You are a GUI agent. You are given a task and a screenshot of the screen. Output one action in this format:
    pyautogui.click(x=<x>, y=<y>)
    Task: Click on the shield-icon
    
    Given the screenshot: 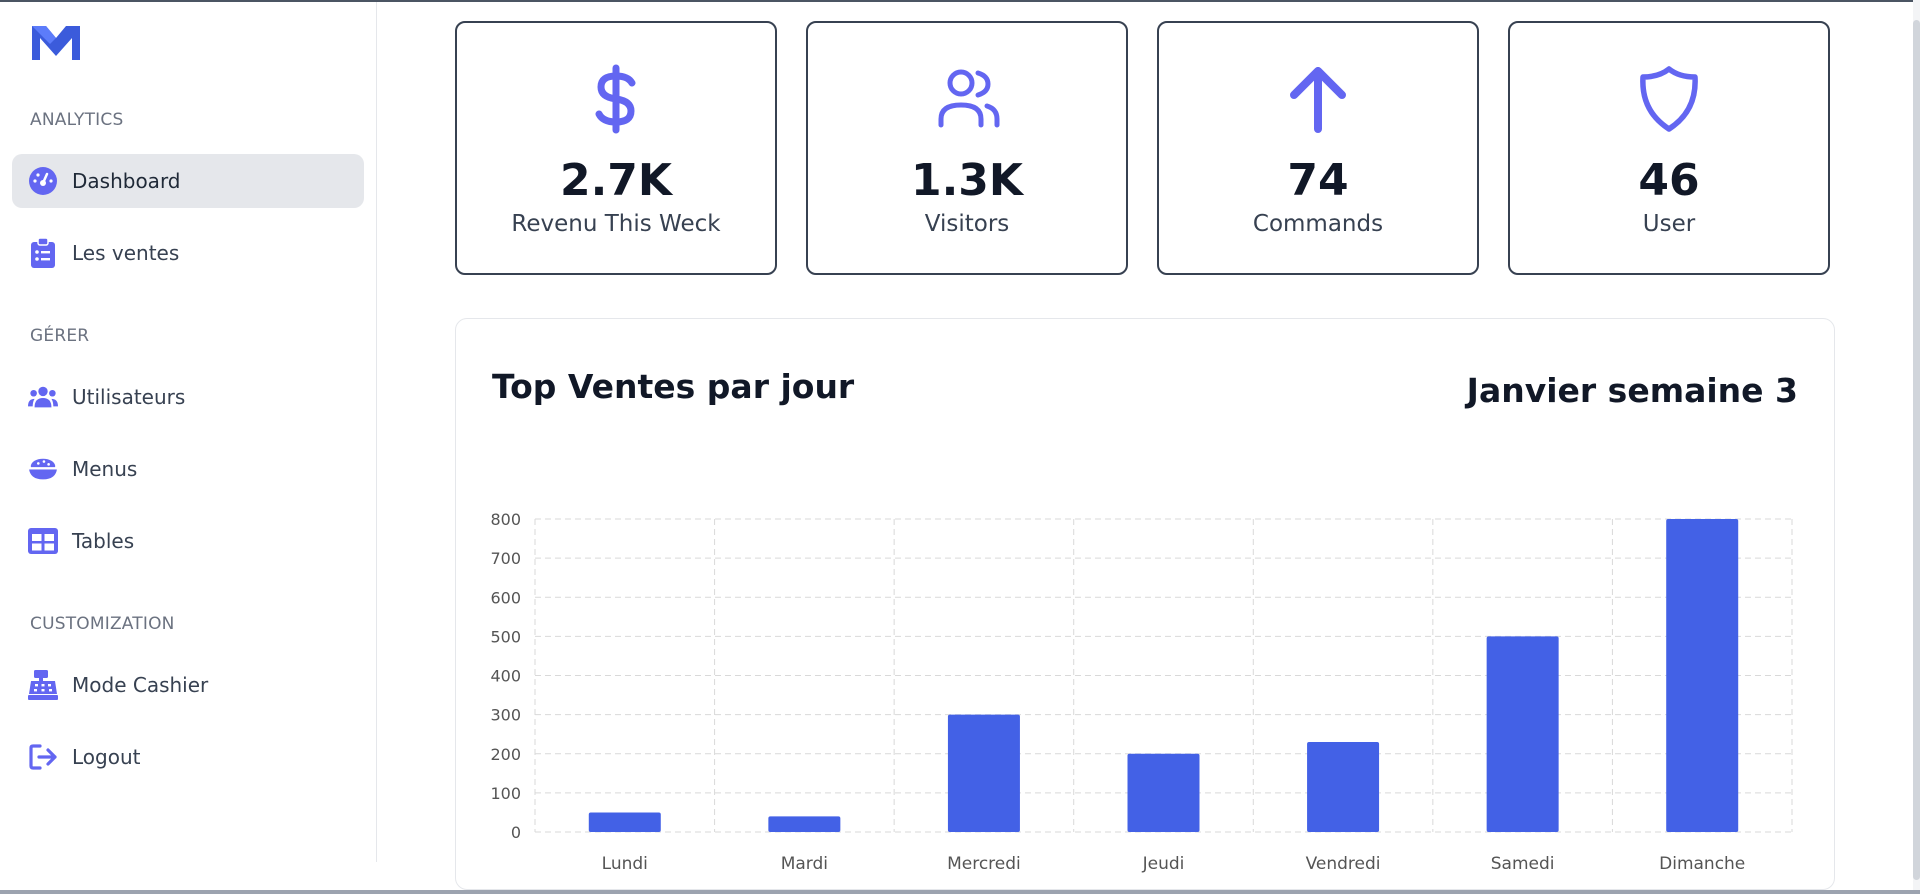 What is the action you would take?
    pyautogui.click(x=1669, y=99)
    